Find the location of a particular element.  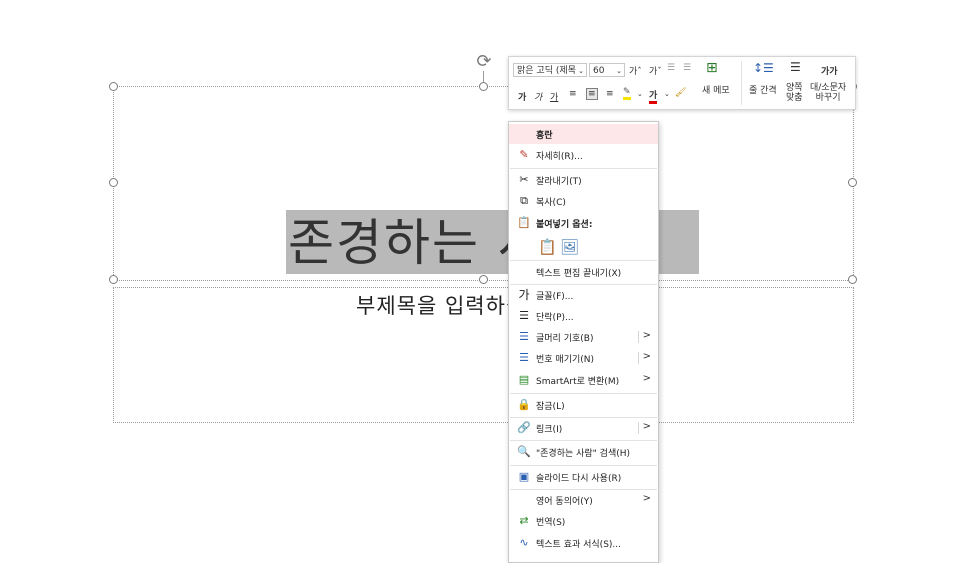

menu-item-label: 번역(S) is located at coordinates (551, 523).